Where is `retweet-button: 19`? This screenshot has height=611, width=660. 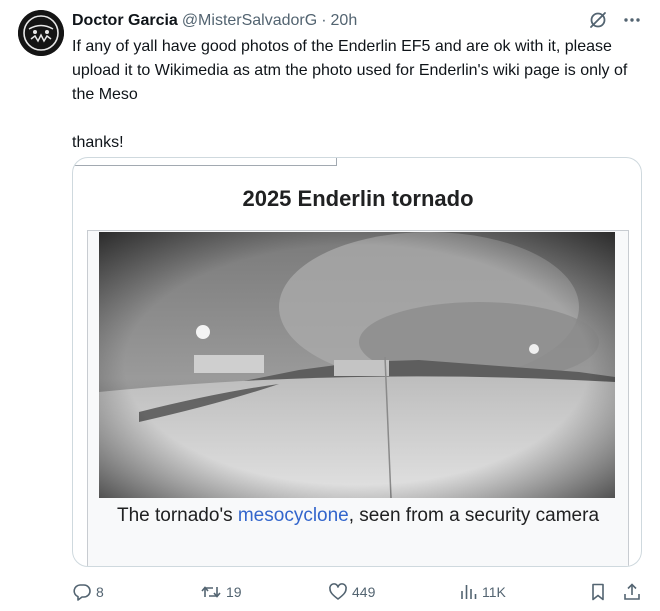
retweet-button: 19 is located at coordinates (221, 592).